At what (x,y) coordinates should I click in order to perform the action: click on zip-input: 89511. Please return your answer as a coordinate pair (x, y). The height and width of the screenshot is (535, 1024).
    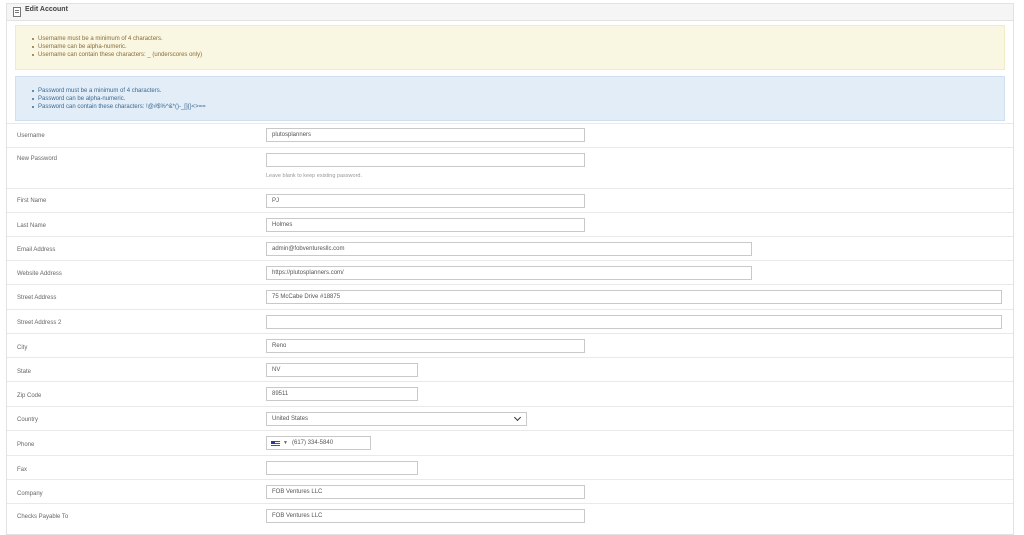
    Looking at the image, I should click on (342, 394).